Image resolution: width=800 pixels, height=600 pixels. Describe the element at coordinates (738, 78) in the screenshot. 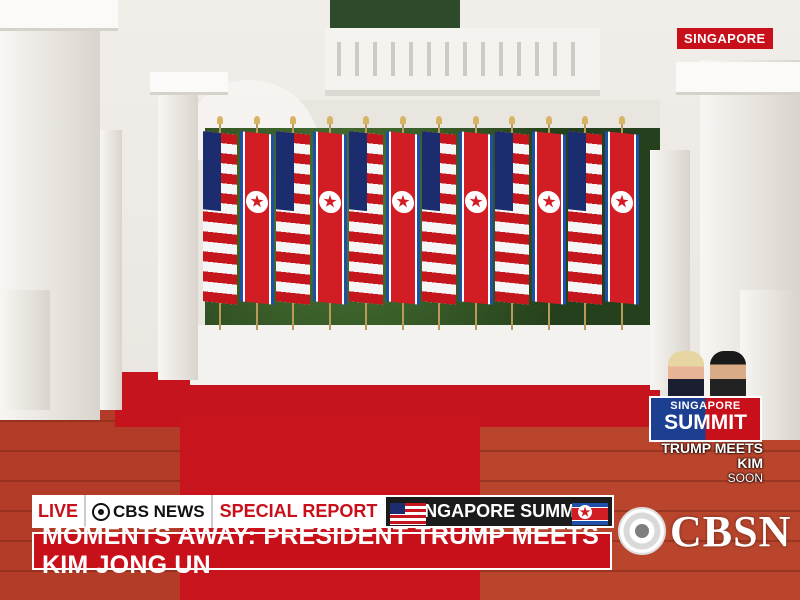

I see `pillar-right-capital` at that location.